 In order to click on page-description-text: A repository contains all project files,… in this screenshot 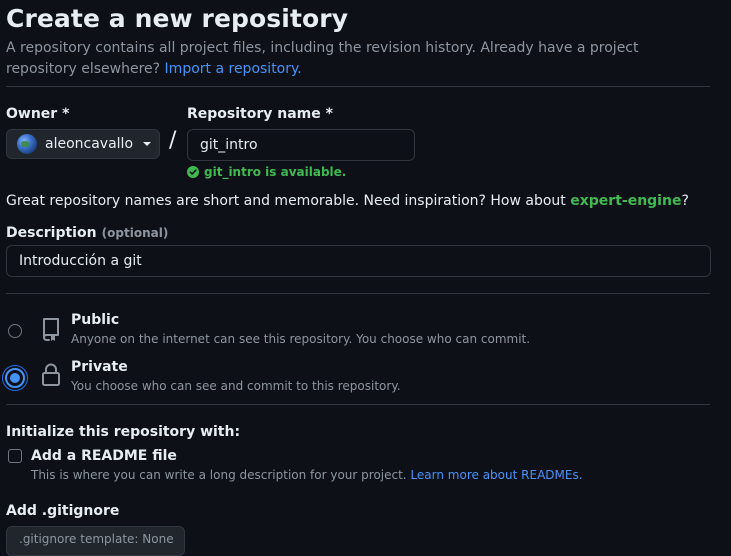, I will do `click(322, 58)`.